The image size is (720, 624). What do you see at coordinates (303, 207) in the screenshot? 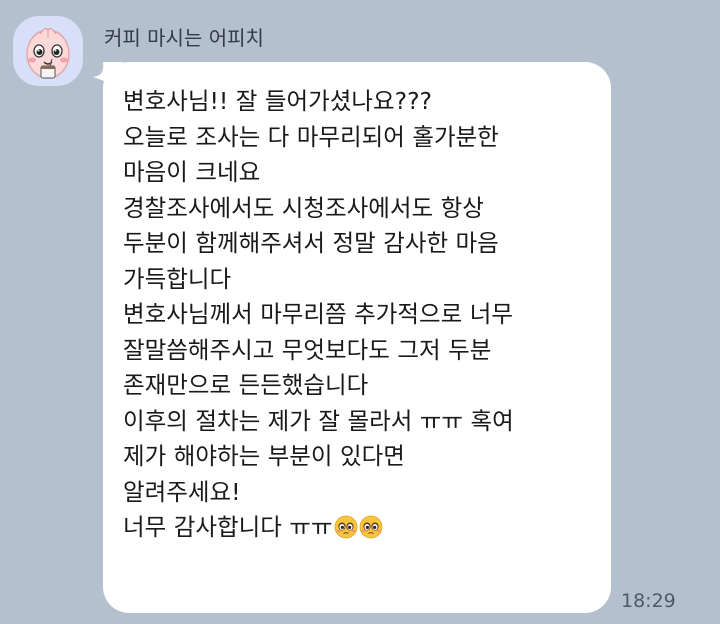
I see `message-line: 경찰조사에서도 시청조사에서도 항상` at bounding box center [303, 207].